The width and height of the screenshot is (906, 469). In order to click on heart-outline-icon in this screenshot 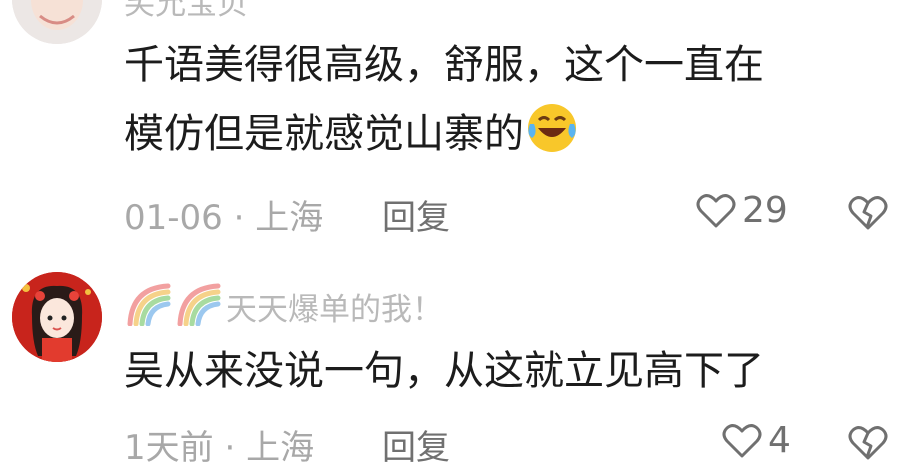, I will do `click(742, 441)`.